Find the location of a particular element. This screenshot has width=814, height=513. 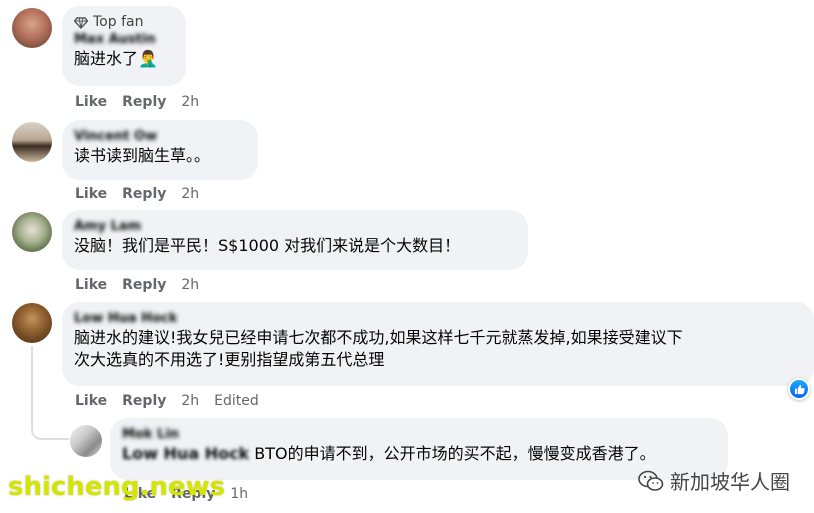

wechat-watermark: 新加坡华人圈 is located at coordinates (714, 480).